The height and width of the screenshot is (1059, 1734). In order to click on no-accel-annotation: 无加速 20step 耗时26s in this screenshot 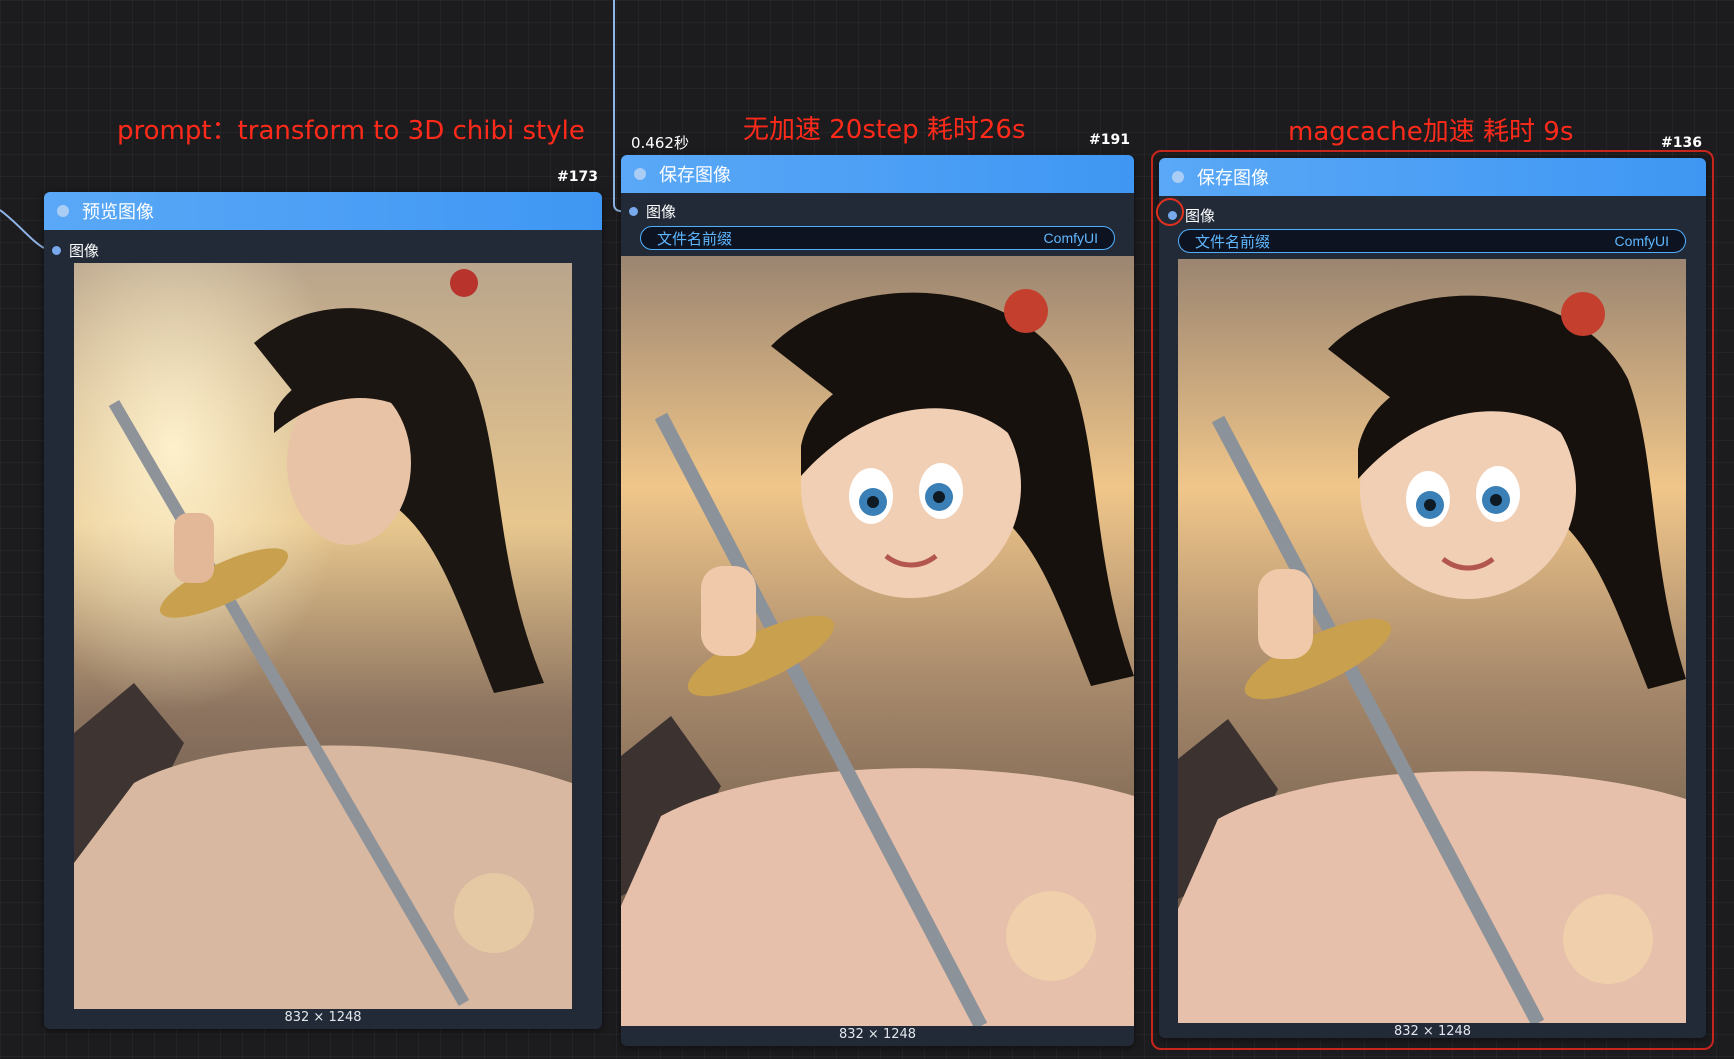, I will do `click(884, 130)`.